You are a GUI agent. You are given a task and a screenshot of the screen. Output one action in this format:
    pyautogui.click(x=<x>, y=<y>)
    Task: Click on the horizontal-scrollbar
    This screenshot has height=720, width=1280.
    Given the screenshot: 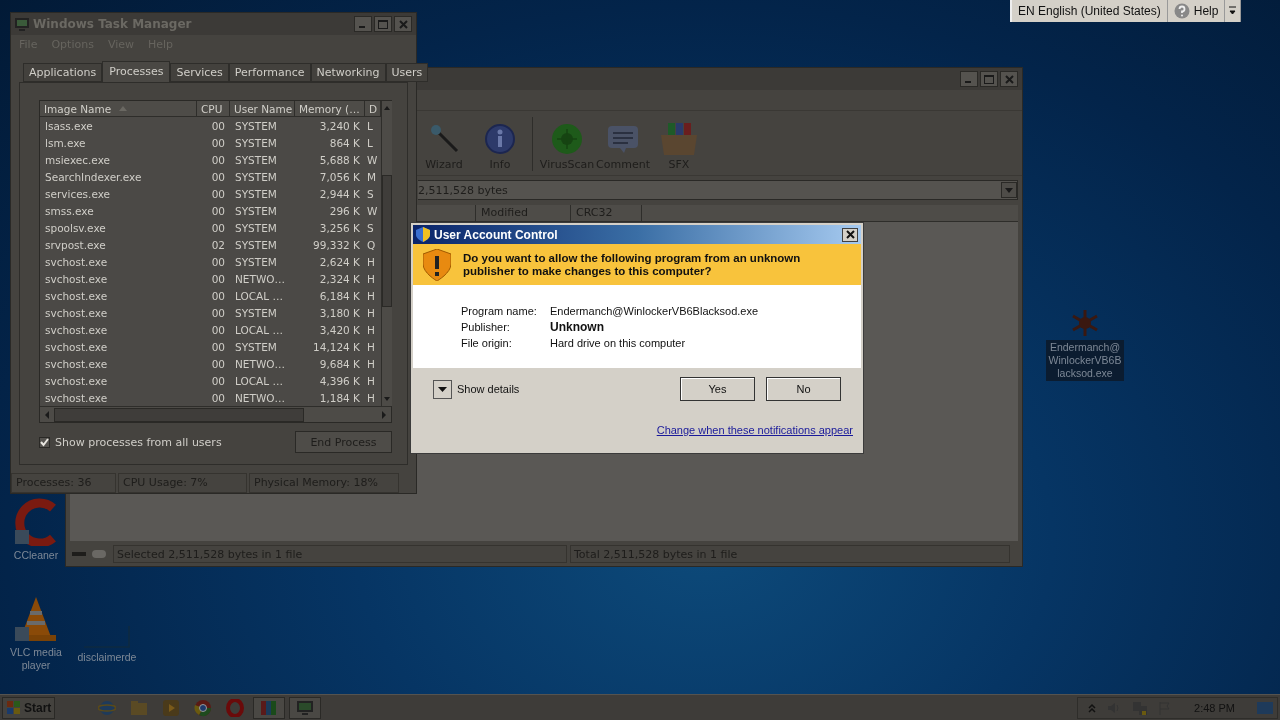 What is the action you would take?
    pyautogui.click(x=215, y=414)
    